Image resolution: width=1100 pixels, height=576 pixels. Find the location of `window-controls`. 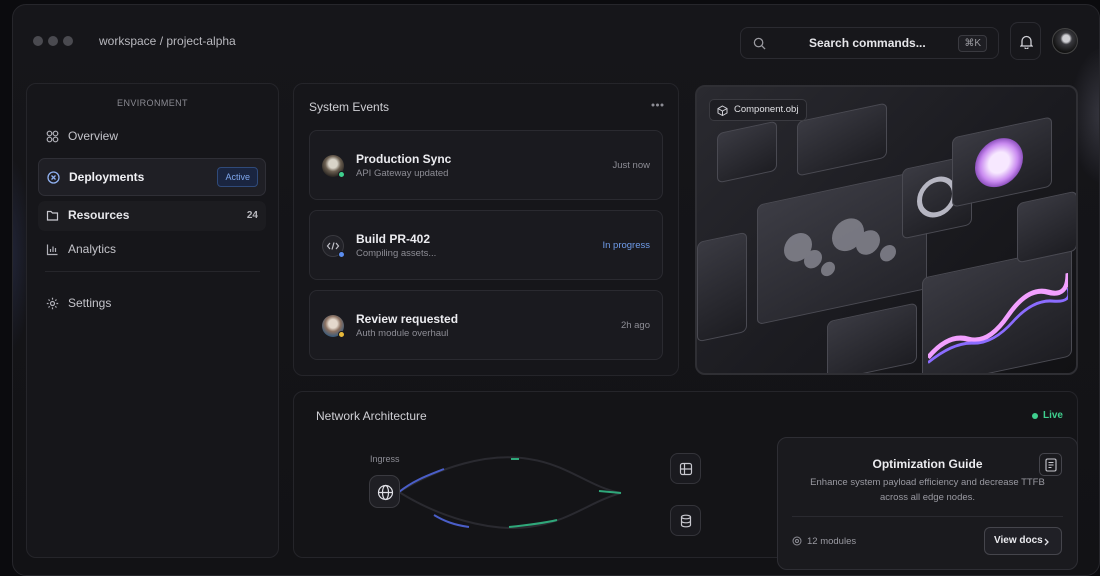

window-controls is located at coordinates (53, 41).